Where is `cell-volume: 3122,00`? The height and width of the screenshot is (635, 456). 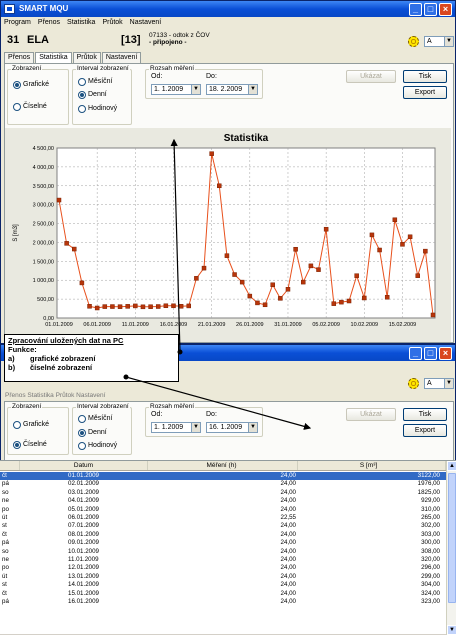
cell-volume: 3122,00 is located at coordinates (428, 475).